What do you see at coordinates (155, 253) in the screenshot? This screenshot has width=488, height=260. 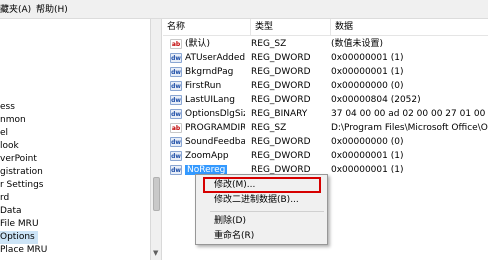 I see `scroll-down-arrow-icon: ▼` at bounding box center [155, 253].